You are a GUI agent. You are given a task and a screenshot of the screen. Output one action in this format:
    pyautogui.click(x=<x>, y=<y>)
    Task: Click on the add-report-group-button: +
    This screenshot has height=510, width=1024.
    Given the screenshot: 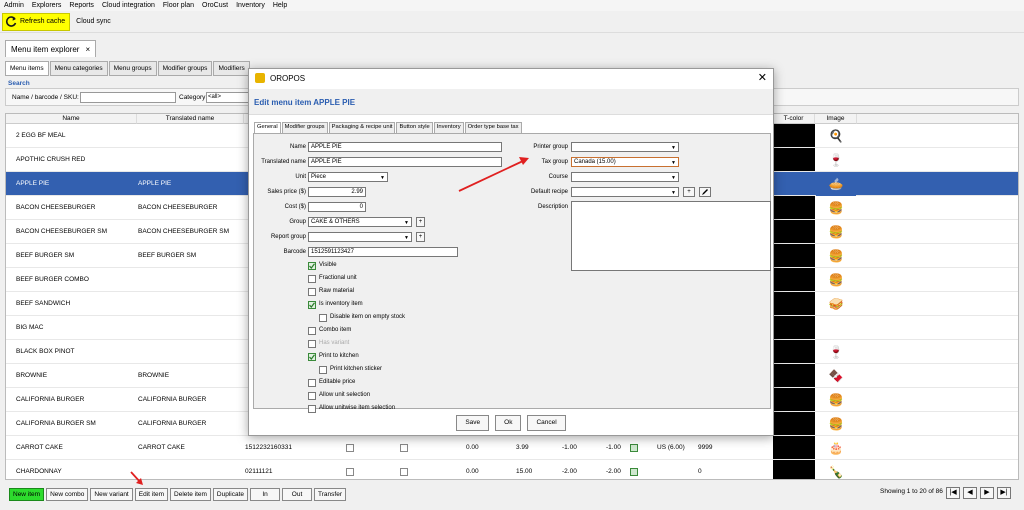 What is the action you would take?
    pyautogui.click(x=420, y=237)
    